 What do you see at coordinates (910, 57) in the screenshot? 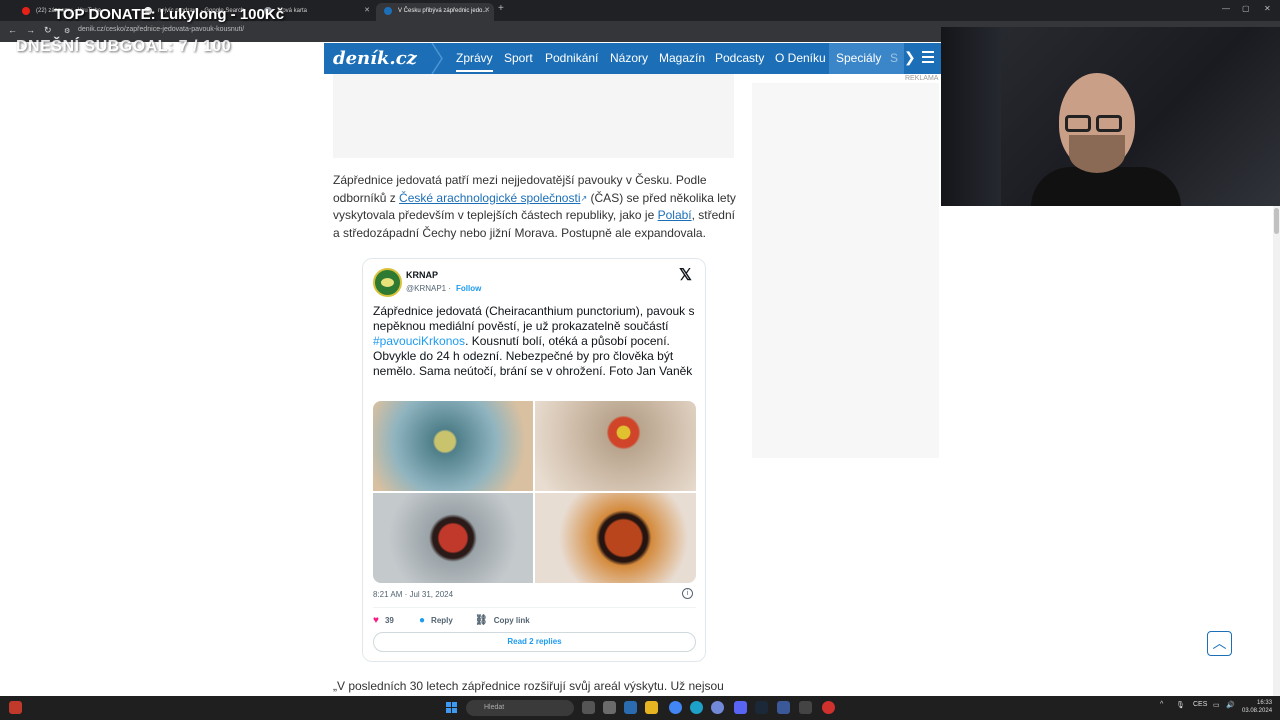
I see `nav-scroll-right-icon: ❯` at bounding box center [910, 57].